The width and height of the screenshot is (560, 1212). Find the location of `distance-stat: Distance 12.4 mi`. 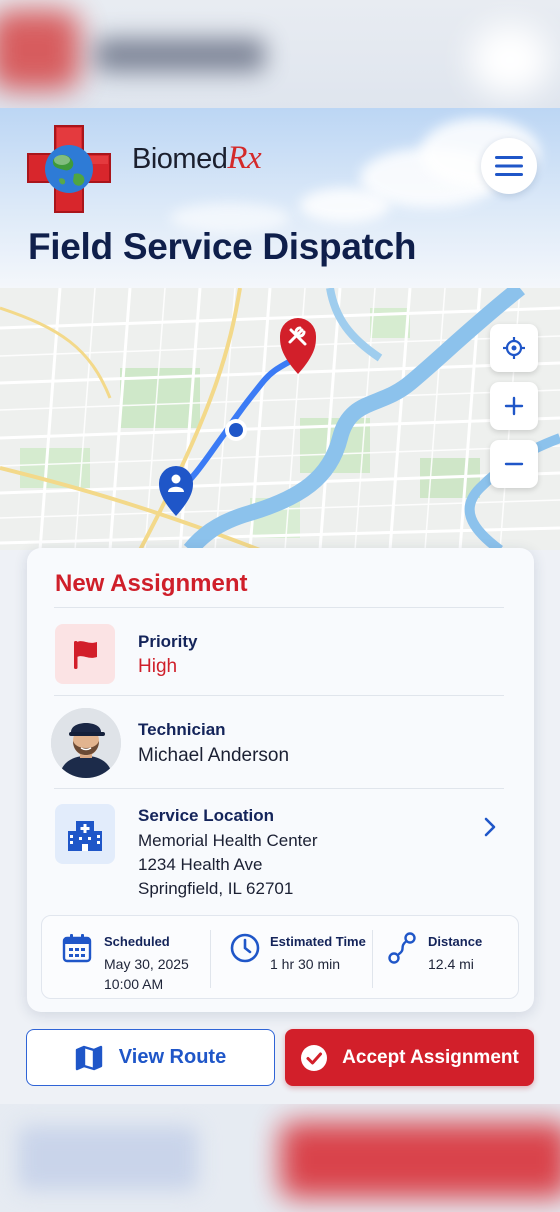

distance-stat: Distance 12.4 mi is located at coordinates (446, 958).